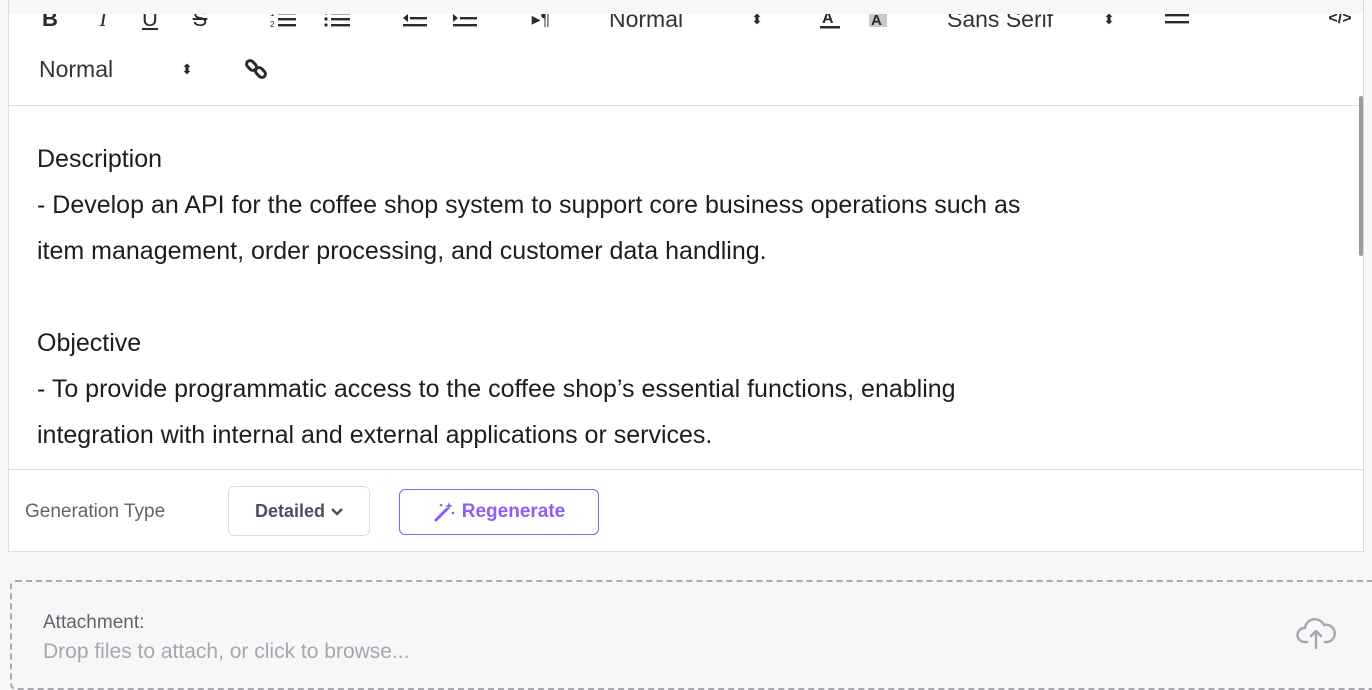  Describe the element at coordinates (686, 7) in the screenshot. I see `toolbar-clip` at that location.